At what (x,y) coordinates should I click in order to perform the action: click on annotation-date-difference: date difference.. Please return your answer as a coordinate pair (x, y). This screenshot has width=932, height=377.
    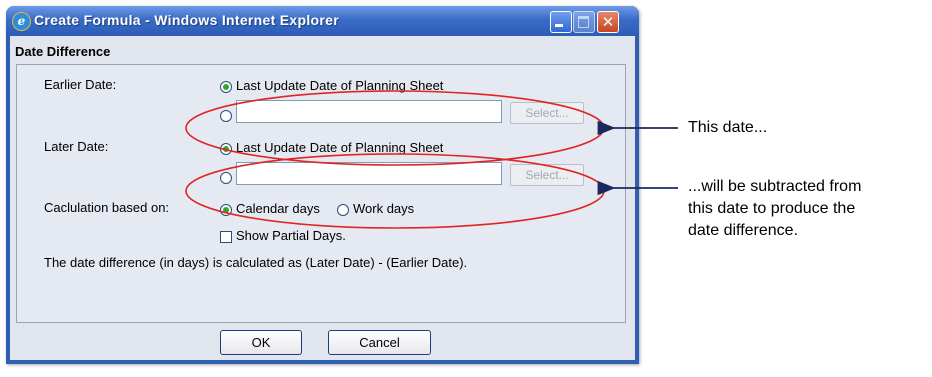
    Looking at the image, I should click on (743, 230).